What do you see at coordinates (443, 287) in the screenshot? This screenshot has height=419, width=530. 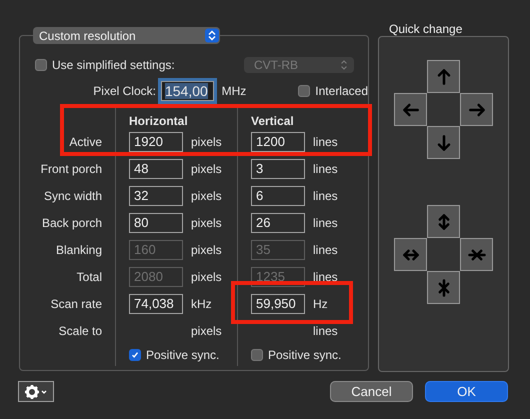 I see `vertical-inward-arrows-button` at bounding box center [443, 287].